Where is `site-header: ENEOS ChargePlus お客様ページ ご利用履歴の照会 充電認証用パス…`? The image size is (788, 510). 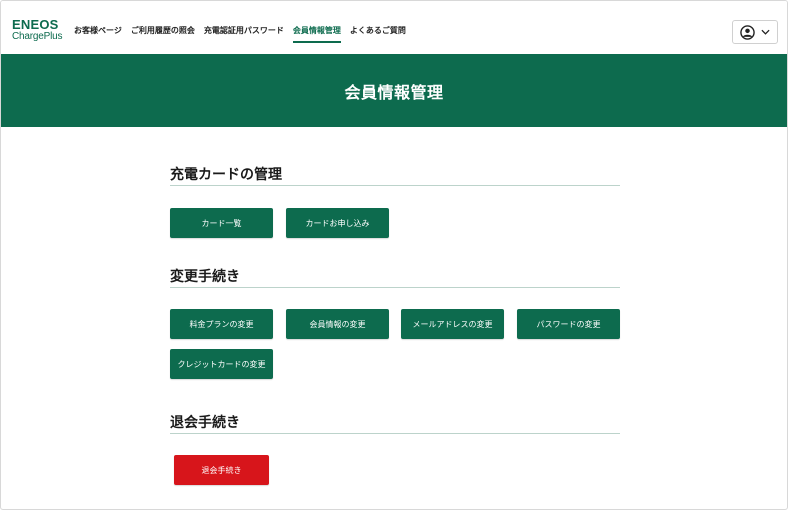
site-header: ENEOS ChargePlus お客様ページ ご利用履歴の照会 充電認証用パス… is located at coordinates (394, 27).